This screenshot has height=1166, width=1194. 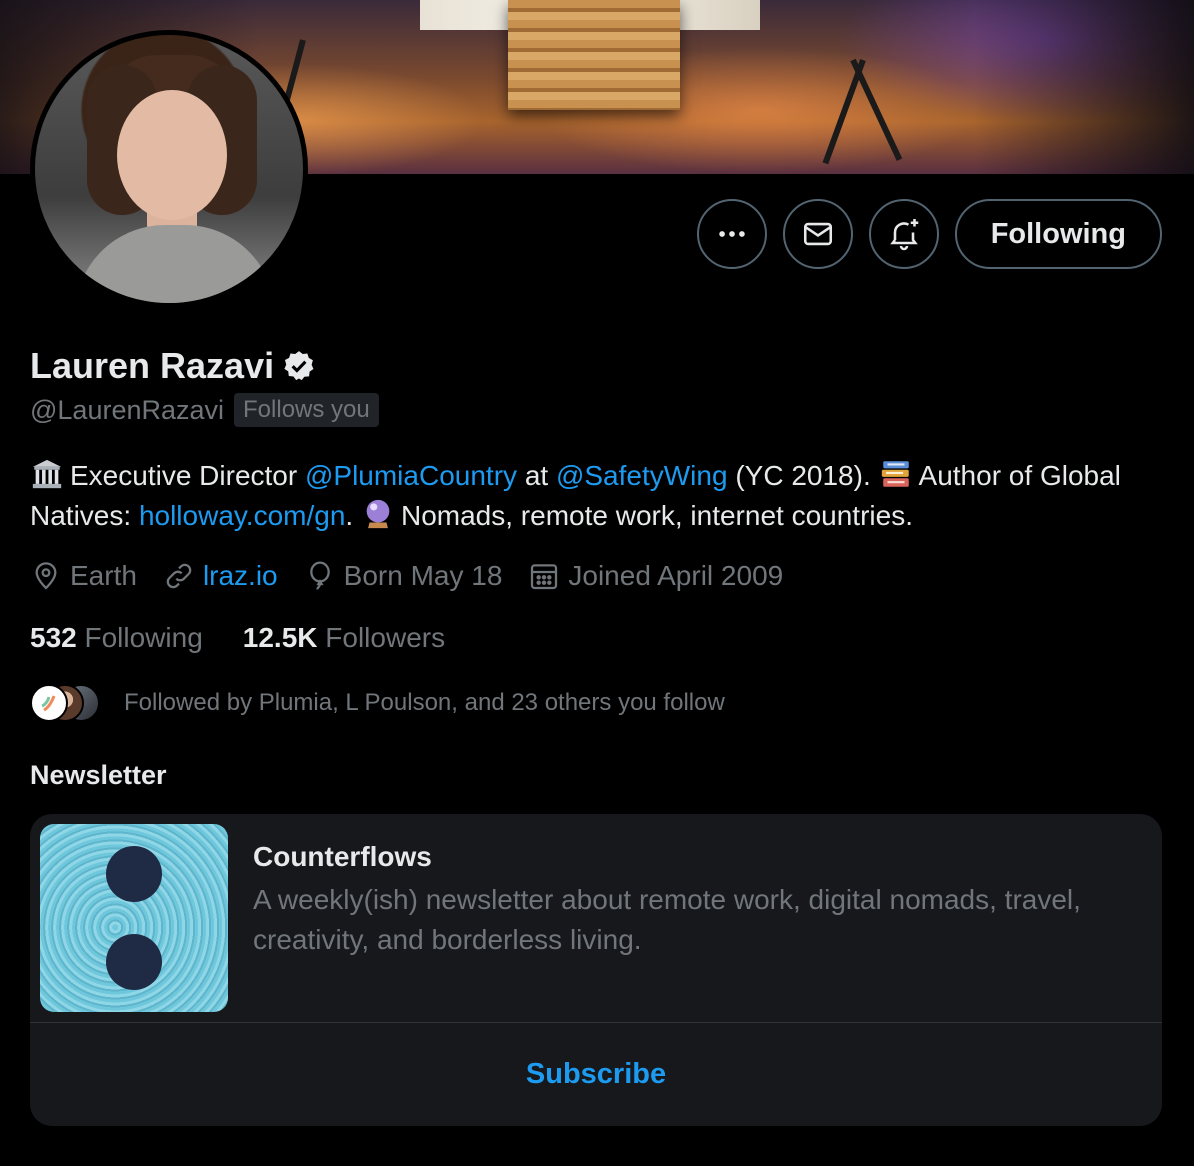 I want to click on birthday-text: Born May 18, so click(x=423, y=575).